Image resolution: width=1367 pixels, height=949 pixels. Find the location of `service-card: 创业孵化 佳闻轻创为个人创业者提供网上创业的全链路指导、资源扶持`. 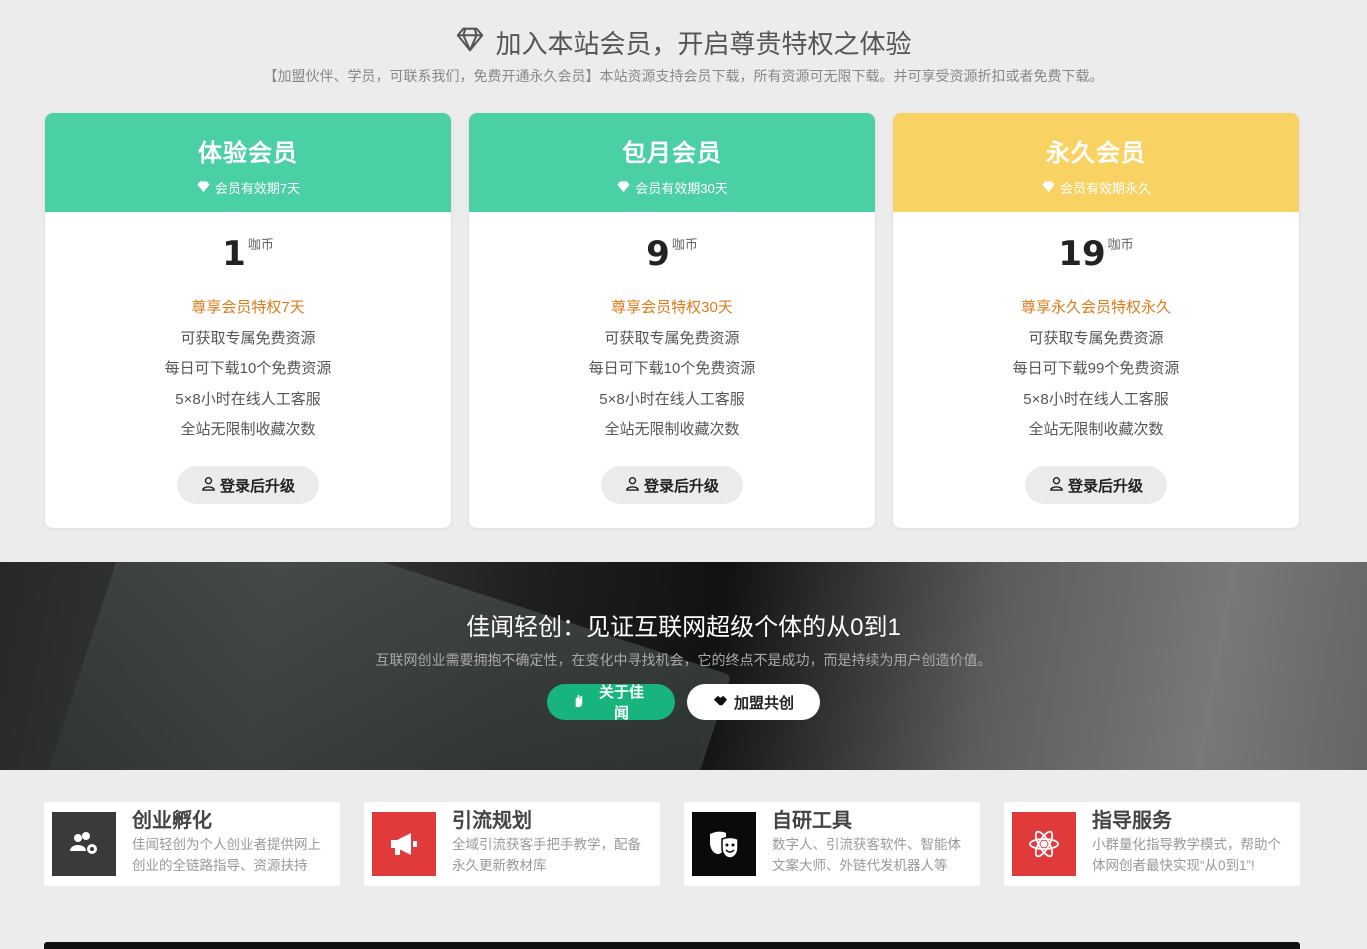

service-card: 创业孵化 佳闻轻创为个人创业者提供网上创业的全链路指导、资源扶持 is located at coordinates (192, 844).